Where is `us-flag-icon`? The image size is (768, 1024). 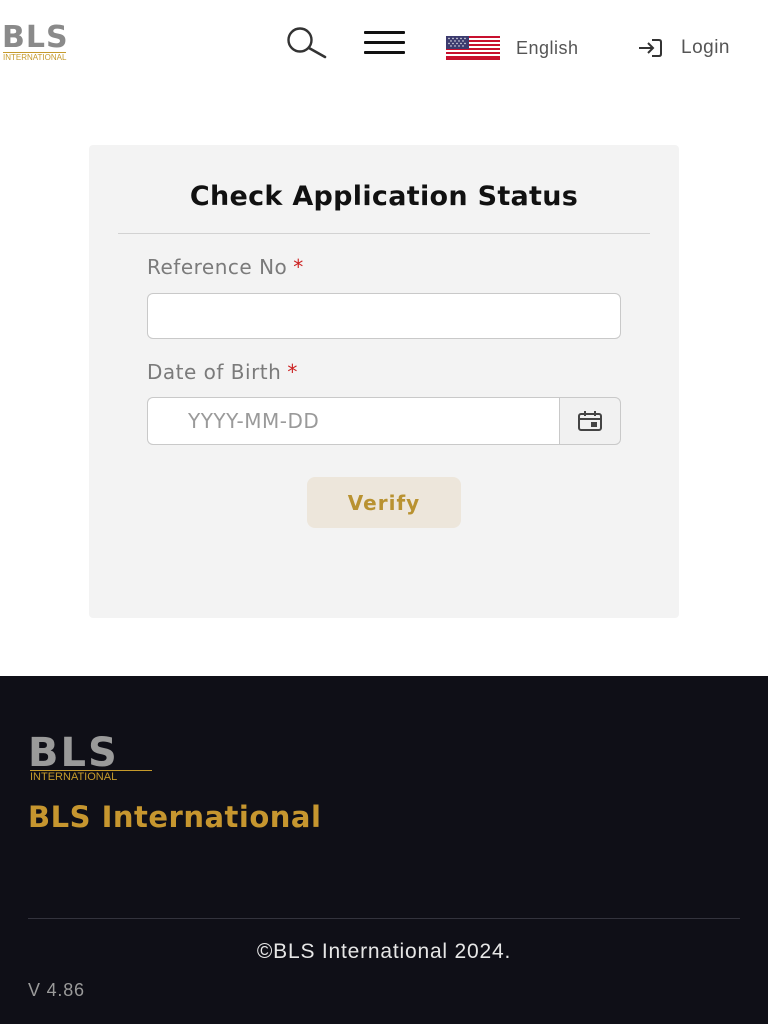
us-flag-icon is located at coordinates (473, 48).